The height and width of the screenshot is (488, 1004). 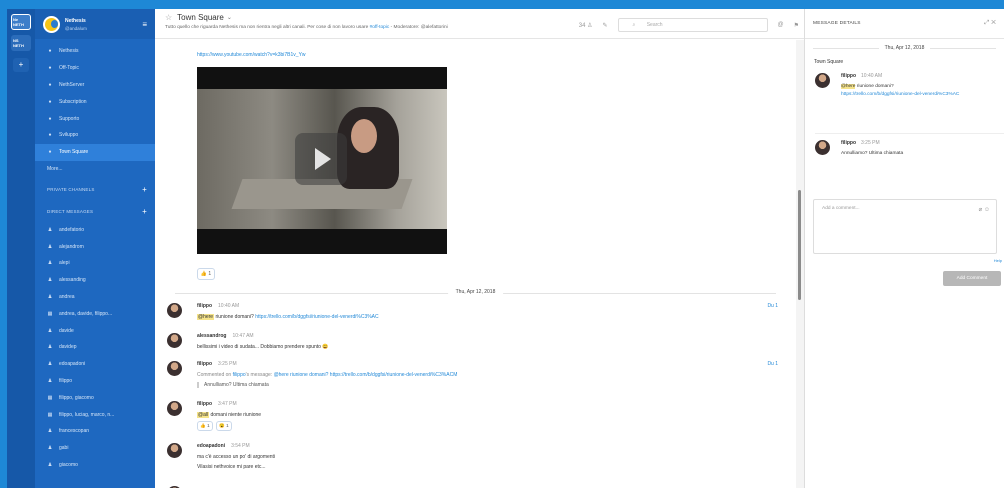 I want to click on sidebar-item-town-square: ● Town Square, so click(x=95, y=152).